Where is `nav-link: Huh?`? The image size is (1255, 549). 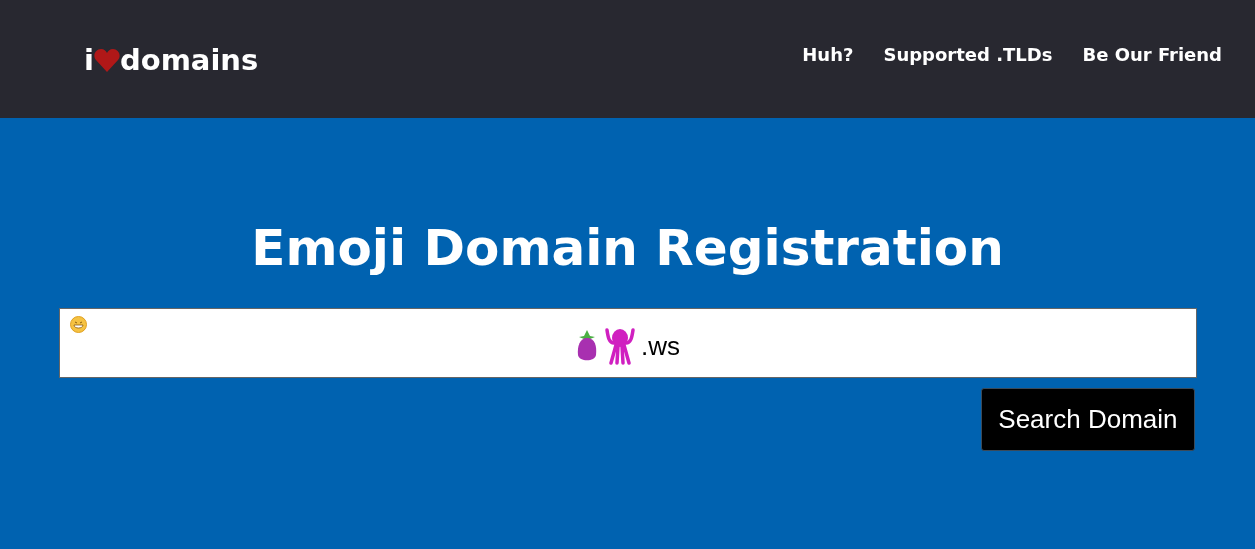
nav-link: Huh? is located at coordinates (828, 54).